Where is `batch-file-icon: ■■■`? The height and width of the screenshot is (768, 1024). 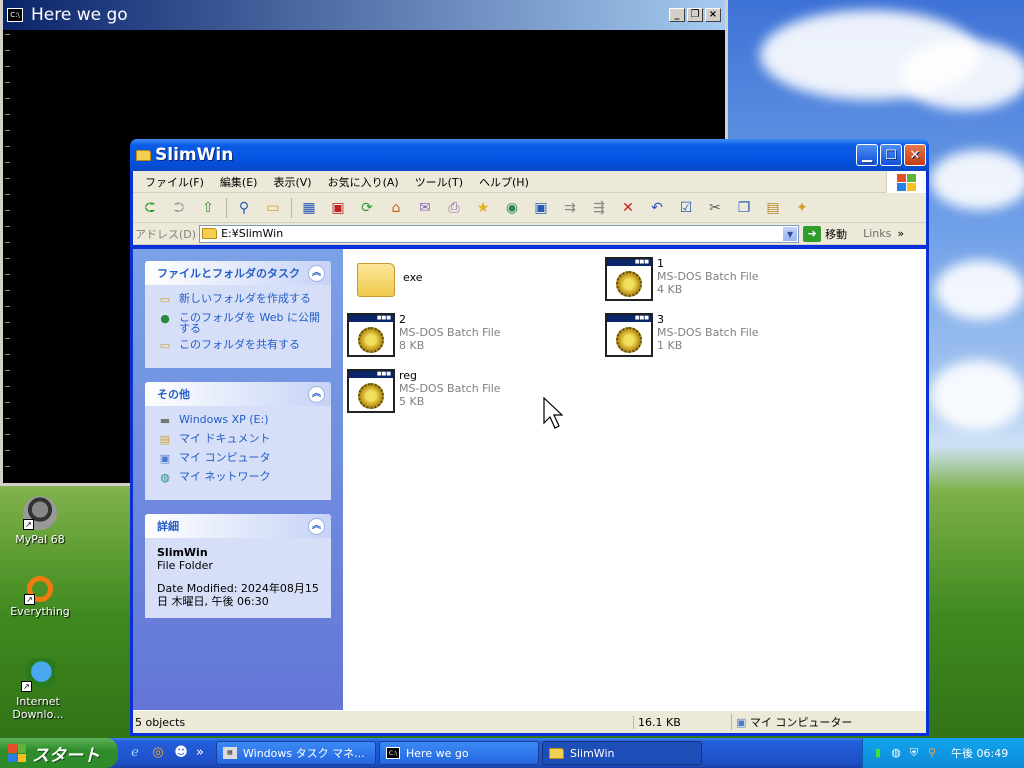 batch-file-icon: ■■■ is located at coordinates (629, 335).